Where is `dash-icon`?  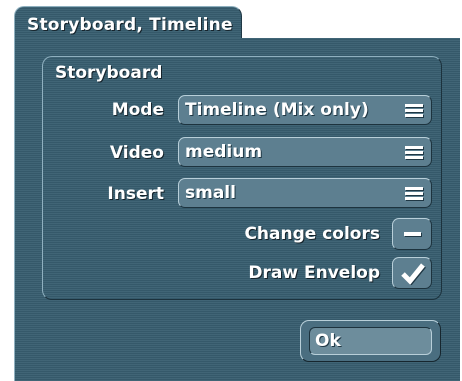
dash-icon is located at coordinates (412, 234).